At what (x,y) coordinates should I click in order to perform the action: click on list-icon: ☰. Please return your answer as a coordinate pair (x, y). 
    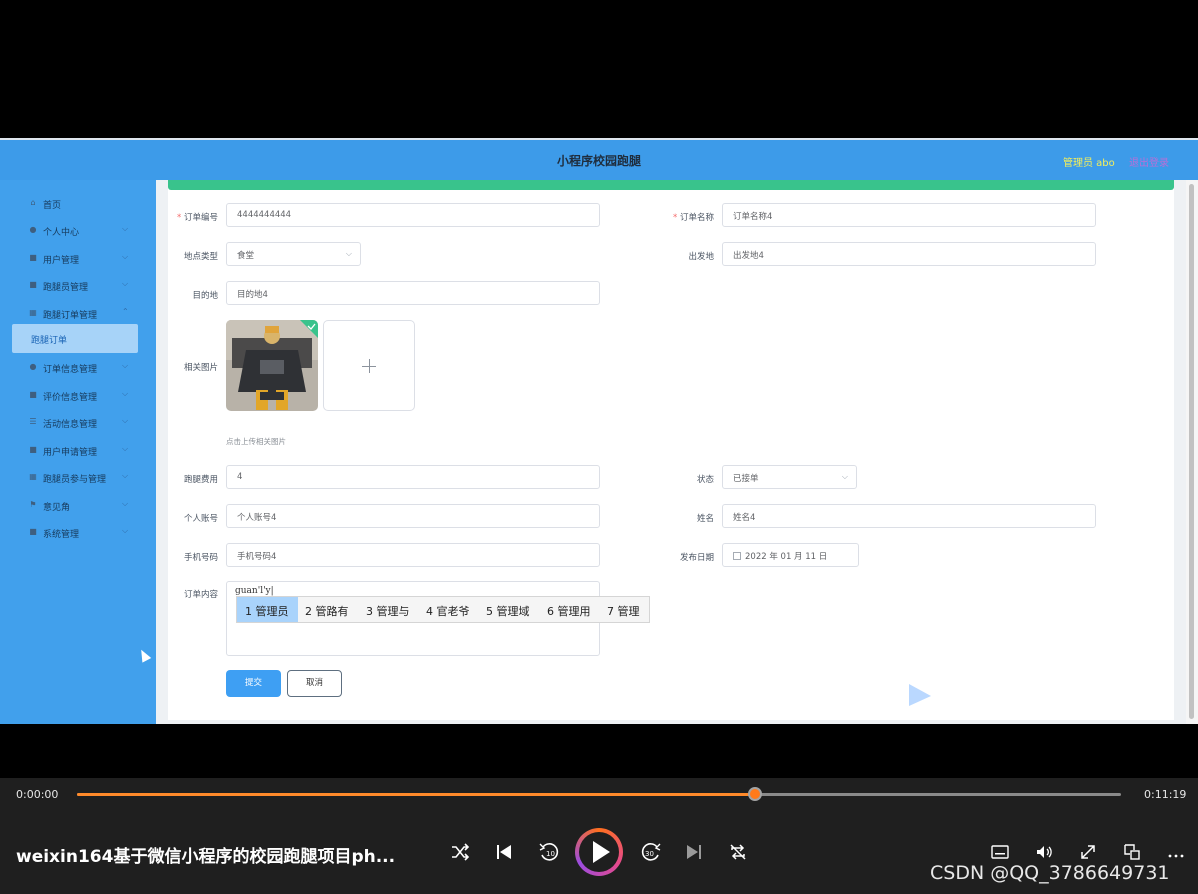
    Looking at the image, I should click on (33, 421).